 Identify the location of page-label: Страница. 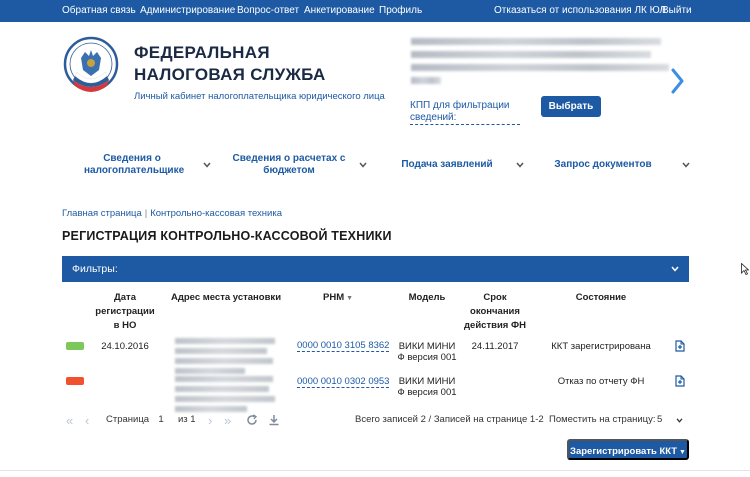
(128, 419).